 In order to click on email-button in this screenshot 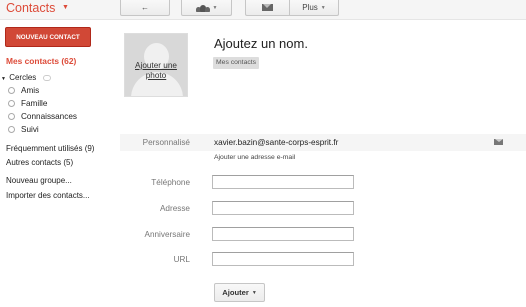, I will do `click(267, 8)`.